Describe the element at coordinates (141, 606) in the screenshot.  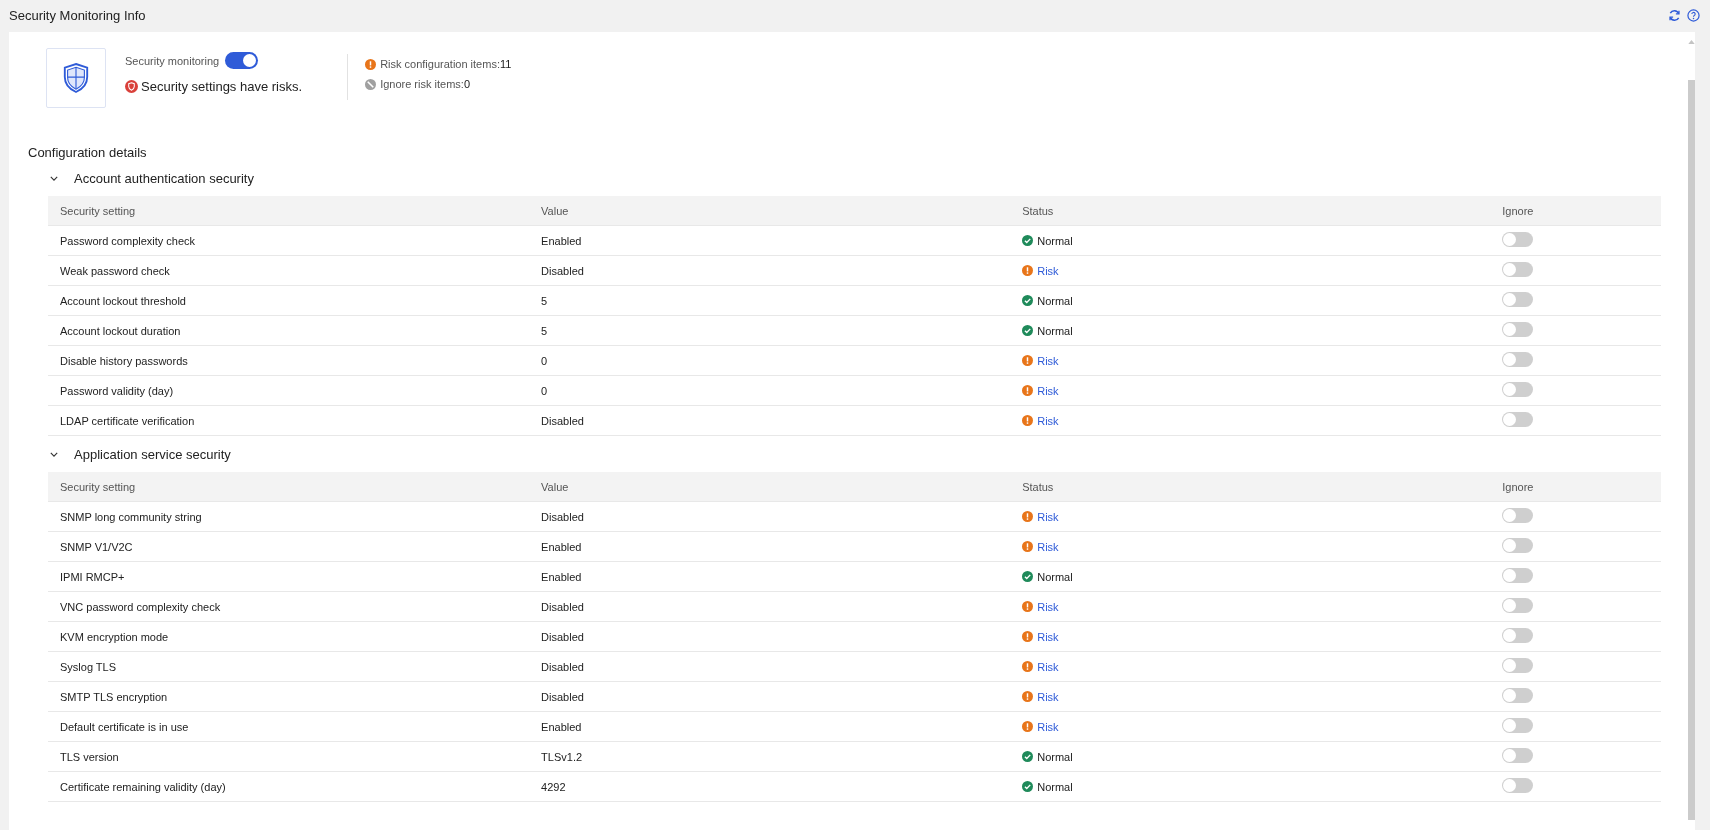
I see `table-cell-text: VNC password complexity check` at that location.